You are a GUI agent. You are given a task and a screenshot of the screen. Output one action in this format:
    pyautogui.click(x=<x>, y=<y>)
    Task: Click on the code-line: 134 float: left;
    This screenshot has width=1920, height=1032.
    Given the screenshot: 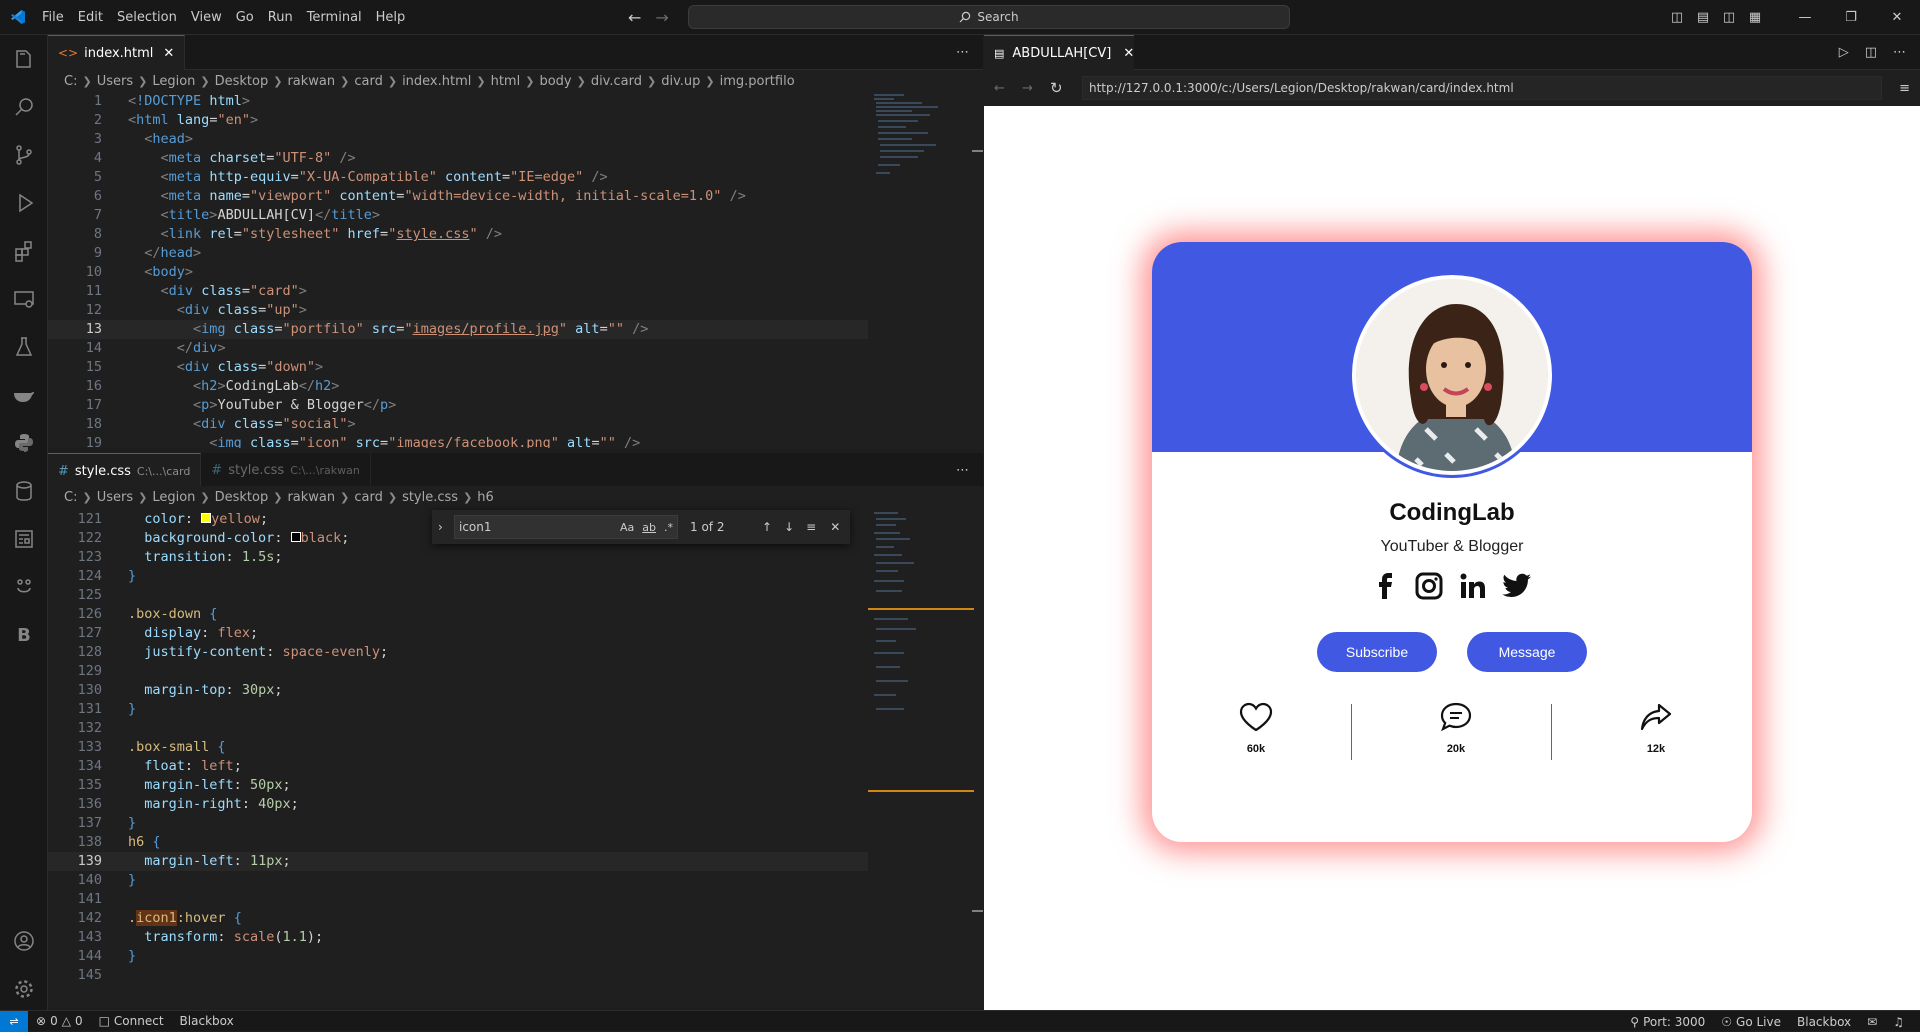 What is the action you would take?
    pyautogui.click(x=458, y=766)
    